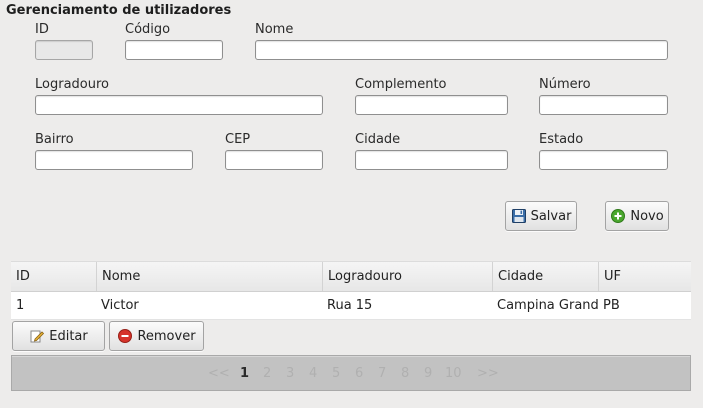 This screenshot has width=703, height=408. I want to click on pager-page-5: 5, so click(336, 374).